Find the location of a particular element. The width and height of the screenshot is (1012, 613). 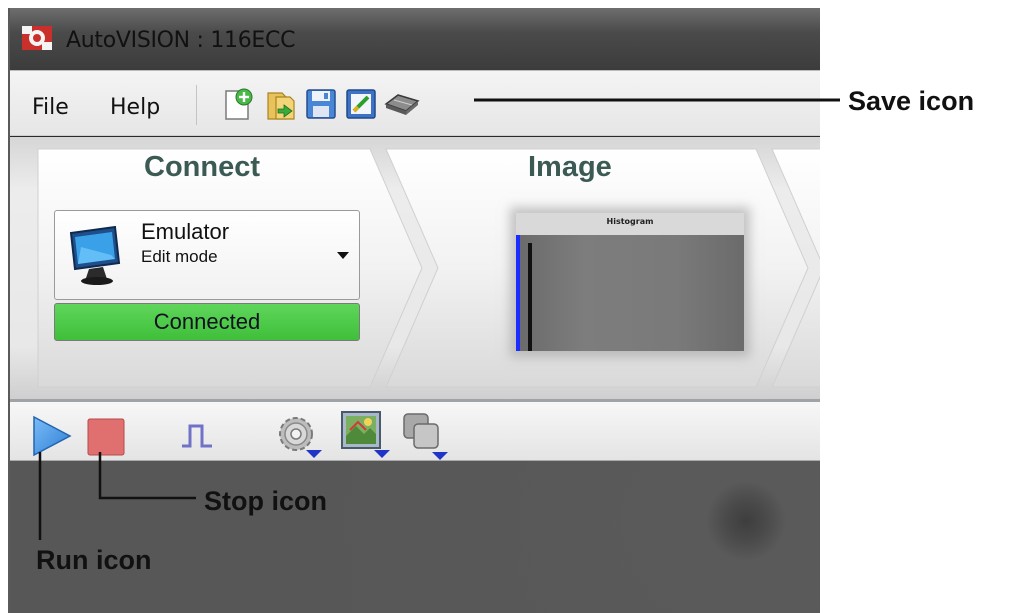

app-logo-icon is located at coordinates (37, 38).